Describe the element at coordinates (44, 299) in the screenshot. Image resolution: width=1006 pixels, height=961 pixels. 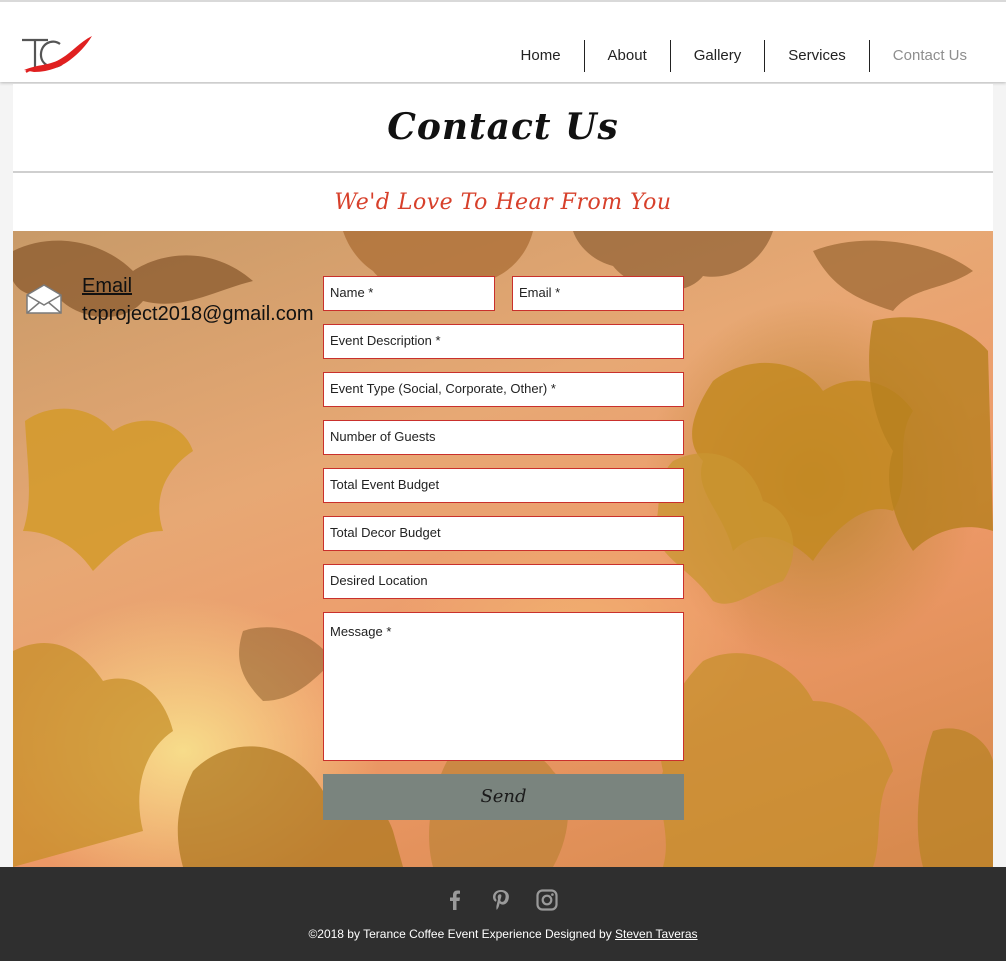
I see `envelope-icon` at that location.